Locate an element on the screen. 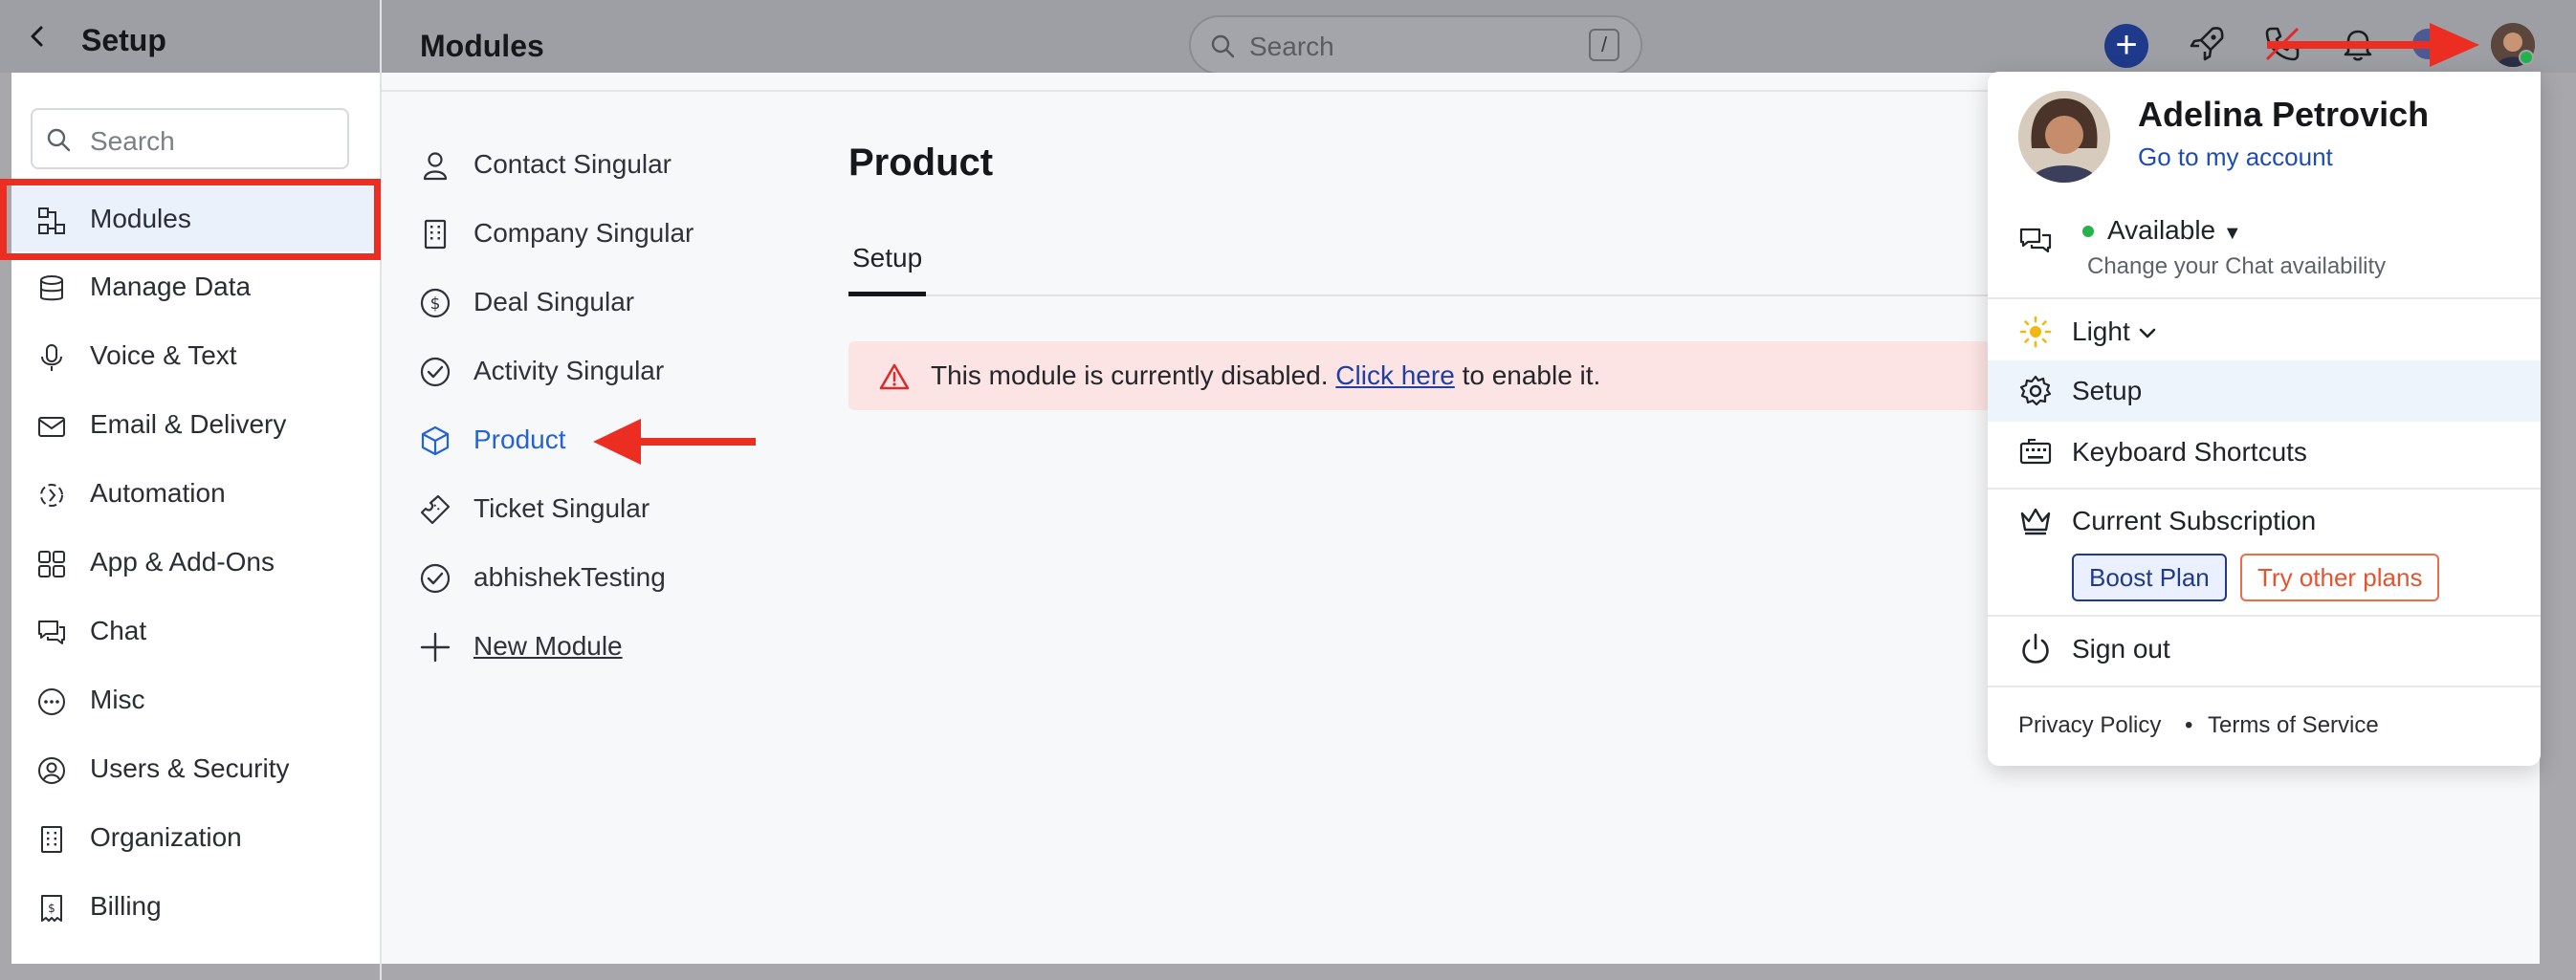  gear-icon is located at coordinates (2036, 390).